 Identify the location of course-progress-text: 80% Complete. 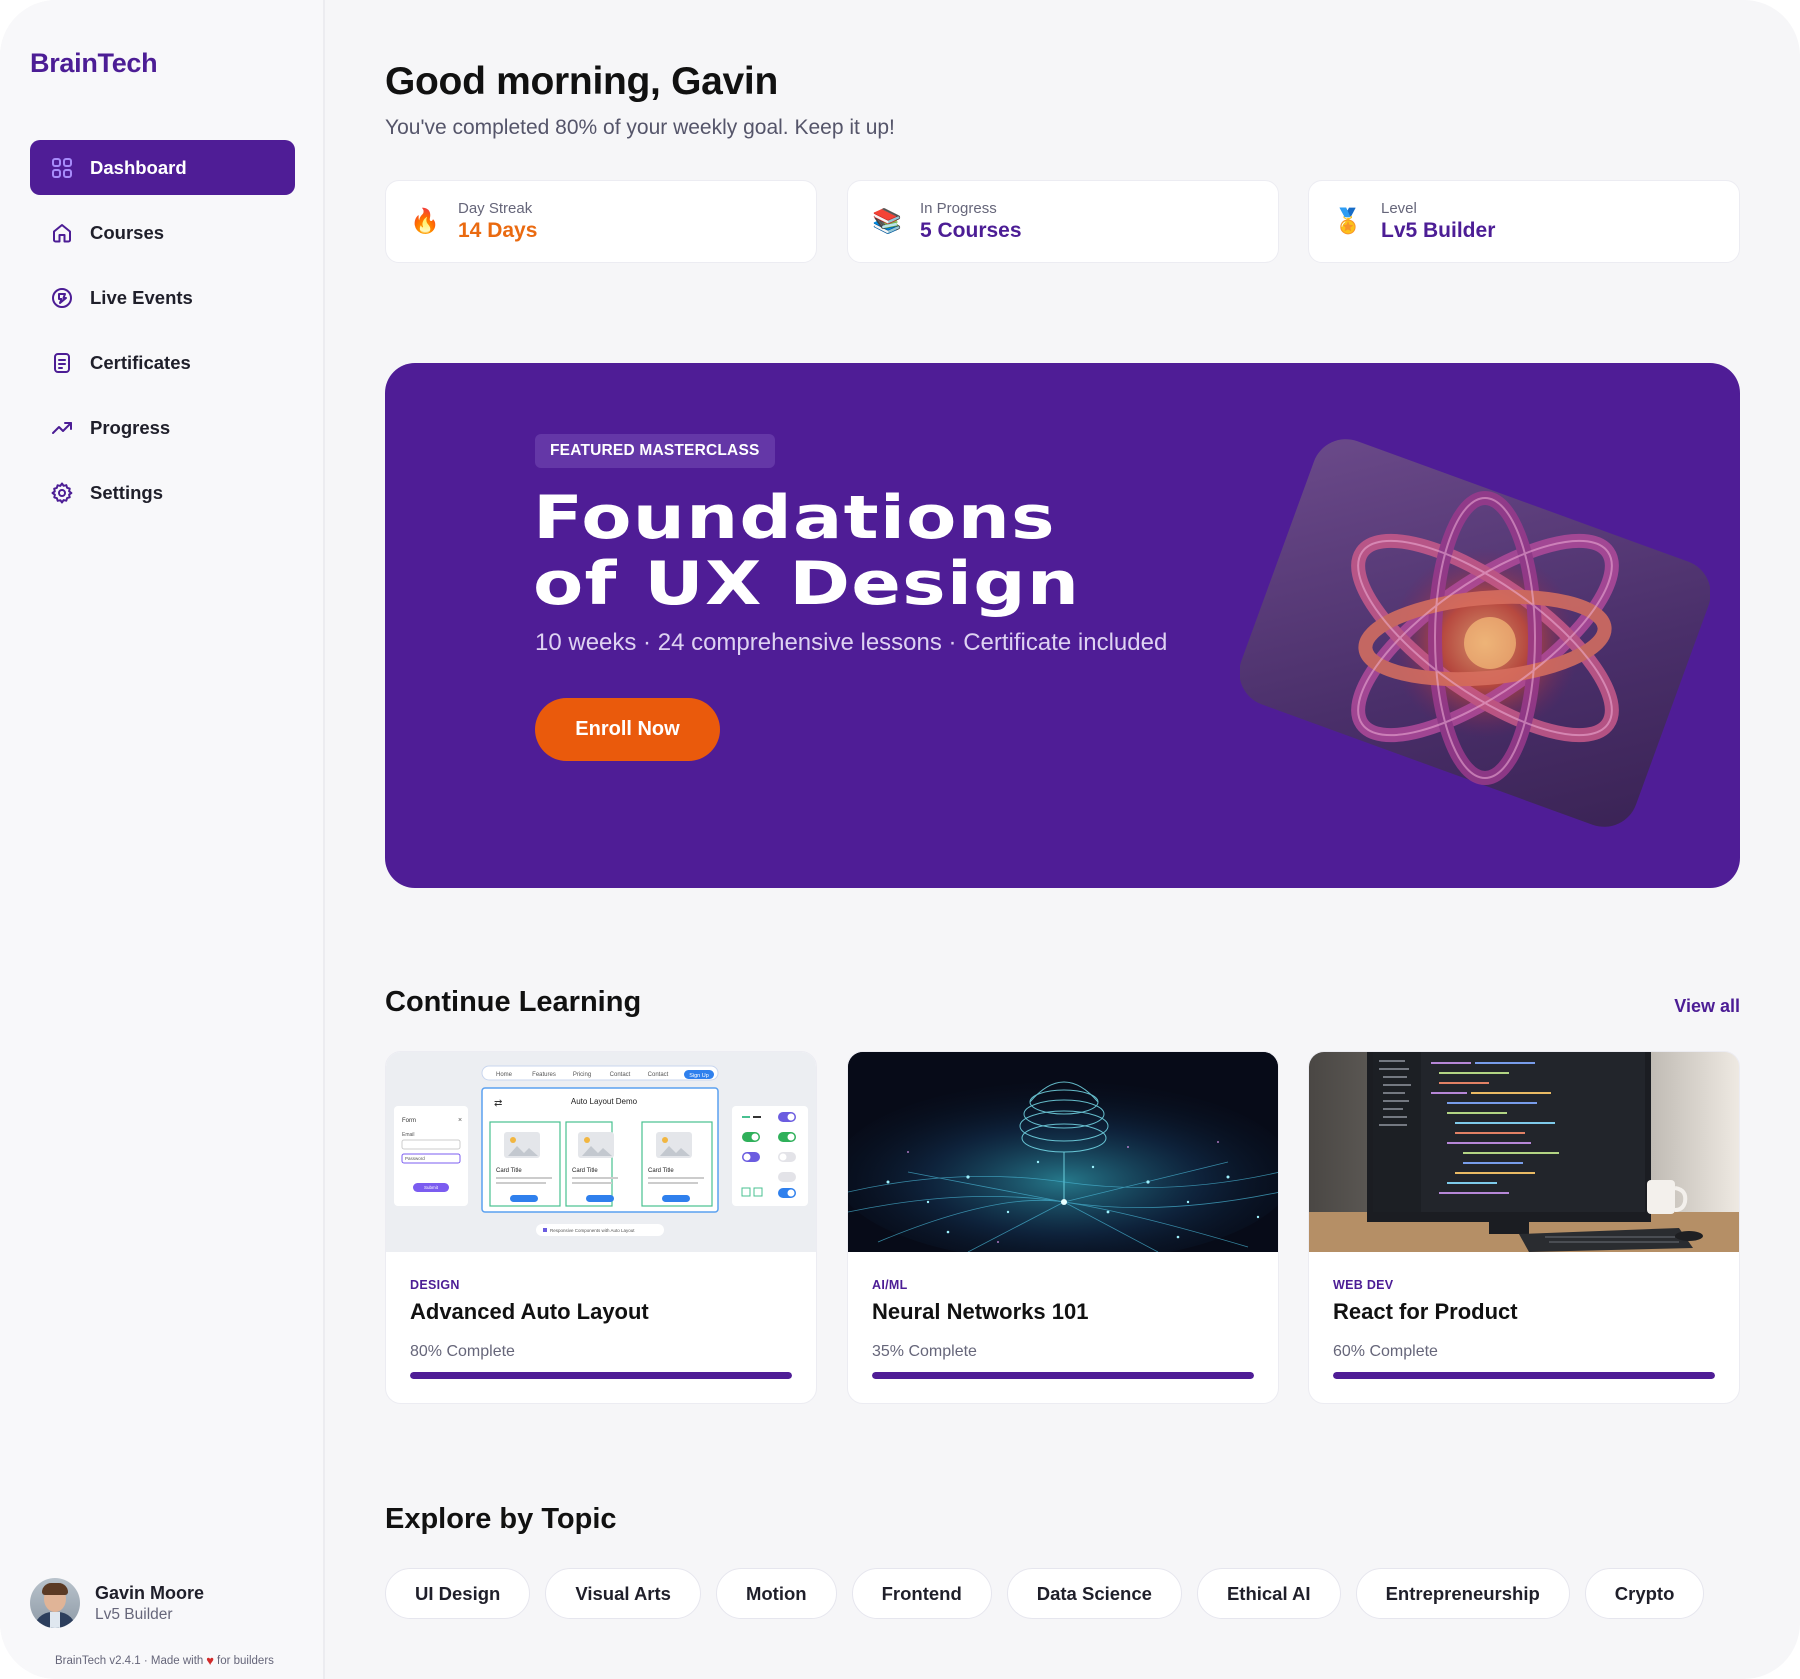
(462, 1351).